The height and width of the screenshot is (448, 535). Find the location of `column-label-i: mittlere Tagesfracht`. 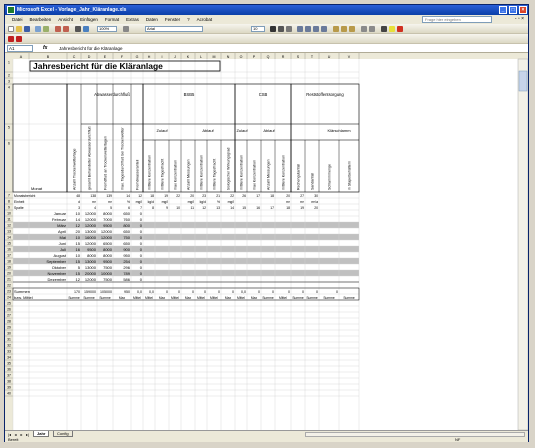

column-label-i: mittlere Tagesfracht is located at coordinates (162, 174).